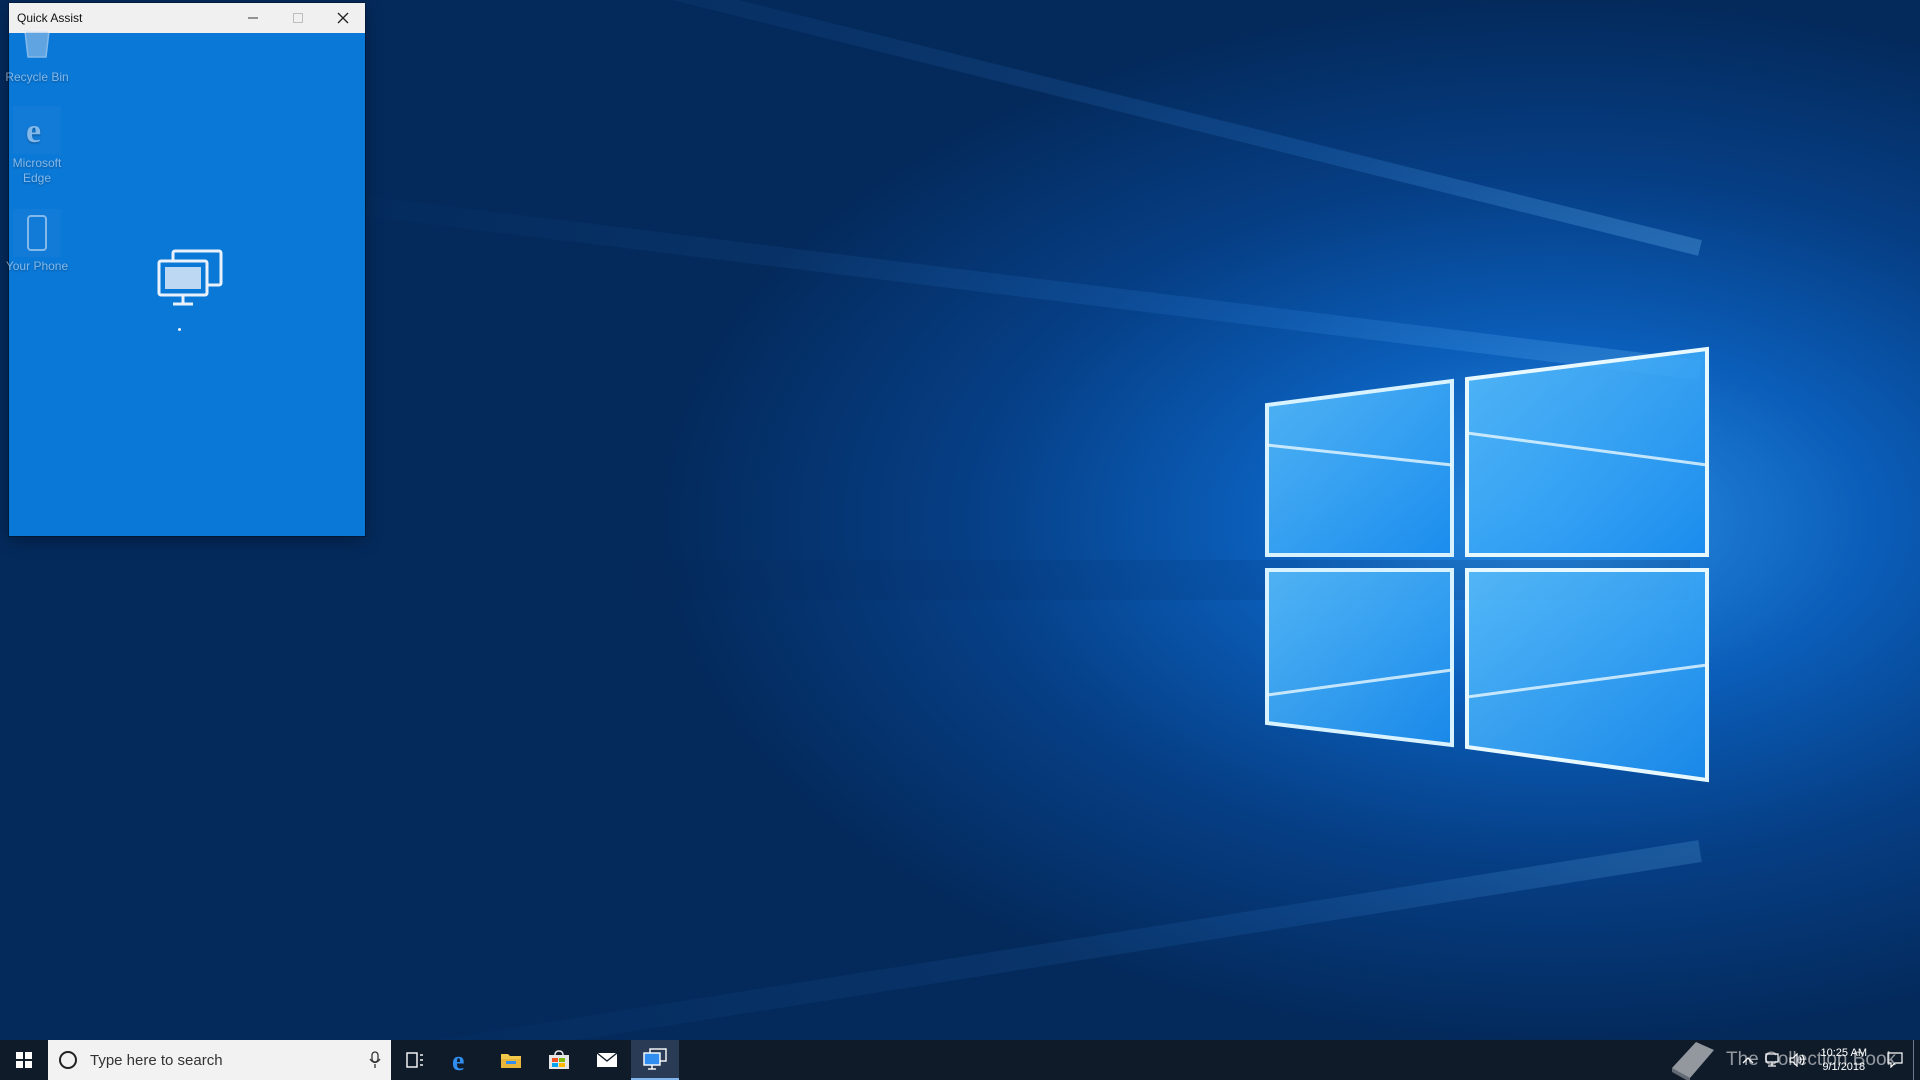 The image size is (1920, 1080). What do you see at coordinates (1811, 1059) in the screenshot?
I see `watermark-text: The Collection Book` at bounding box center [1811, 1059].